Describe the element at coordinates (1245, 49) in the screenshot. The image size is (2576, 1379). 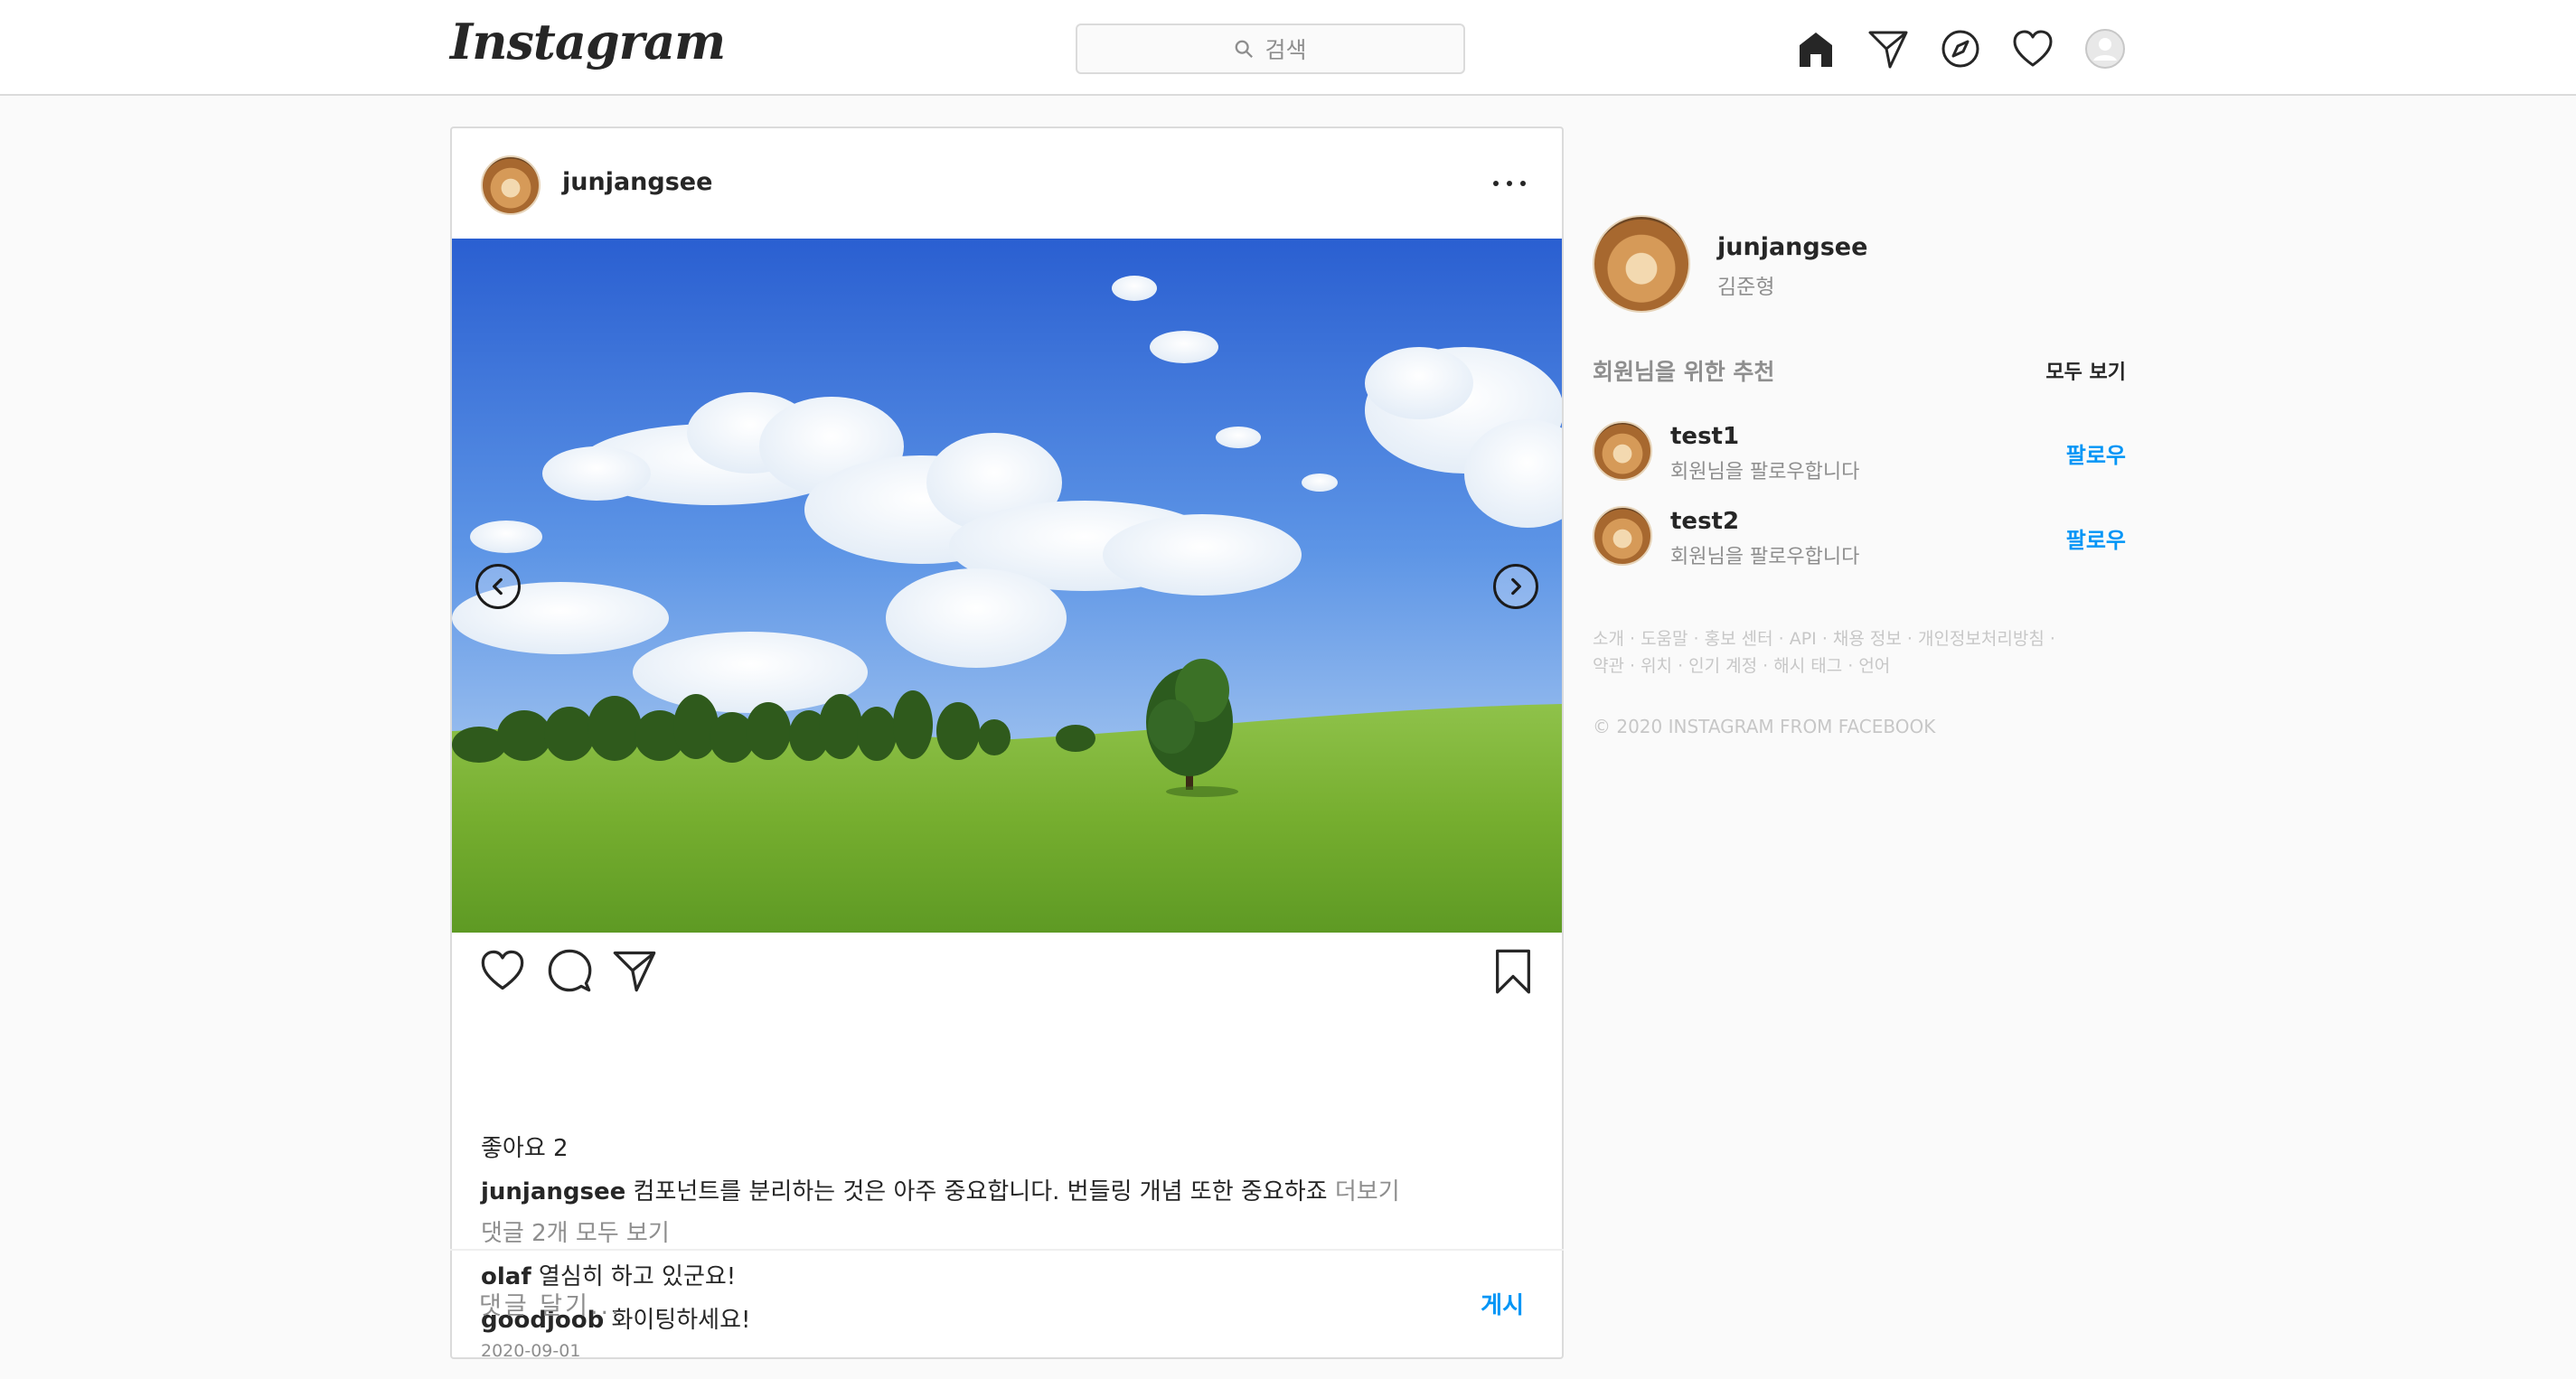
I see `search-icon` at that location.